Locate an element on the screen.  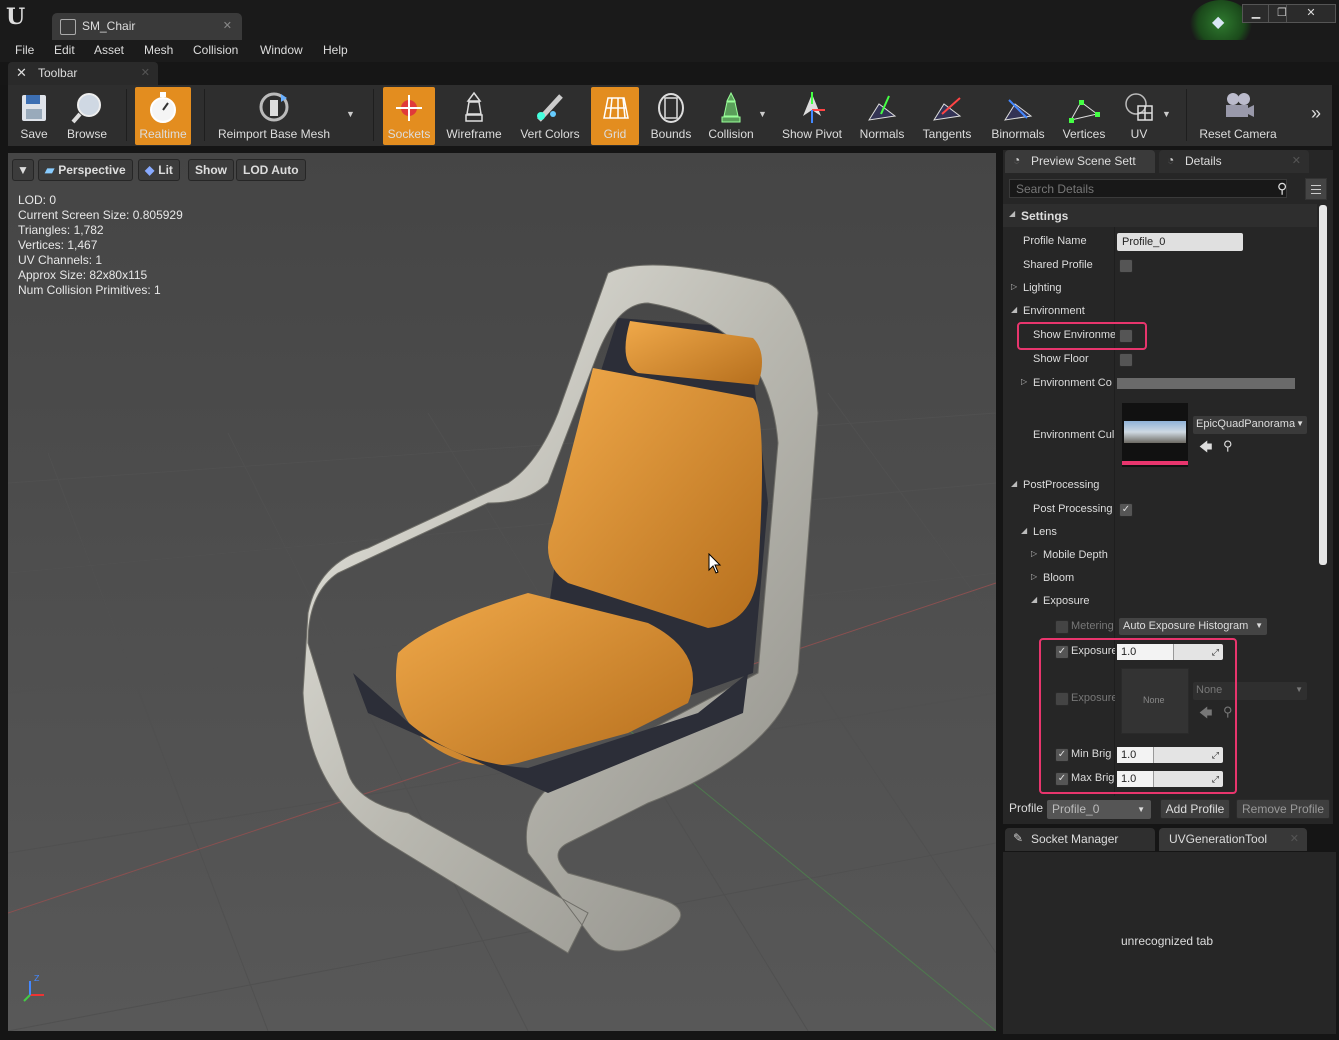
realtime-button: Realtime is located at coordinates (163, 116).